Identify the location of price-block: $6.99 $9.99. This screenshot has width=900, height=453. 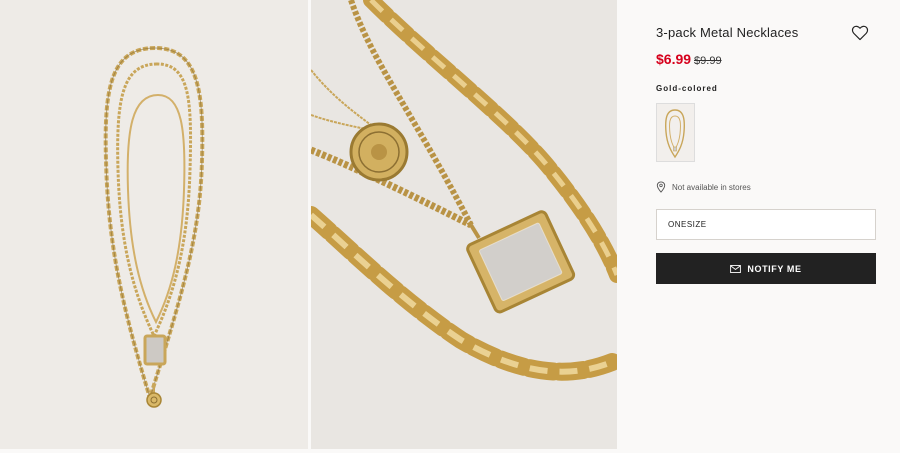
(689, 59).